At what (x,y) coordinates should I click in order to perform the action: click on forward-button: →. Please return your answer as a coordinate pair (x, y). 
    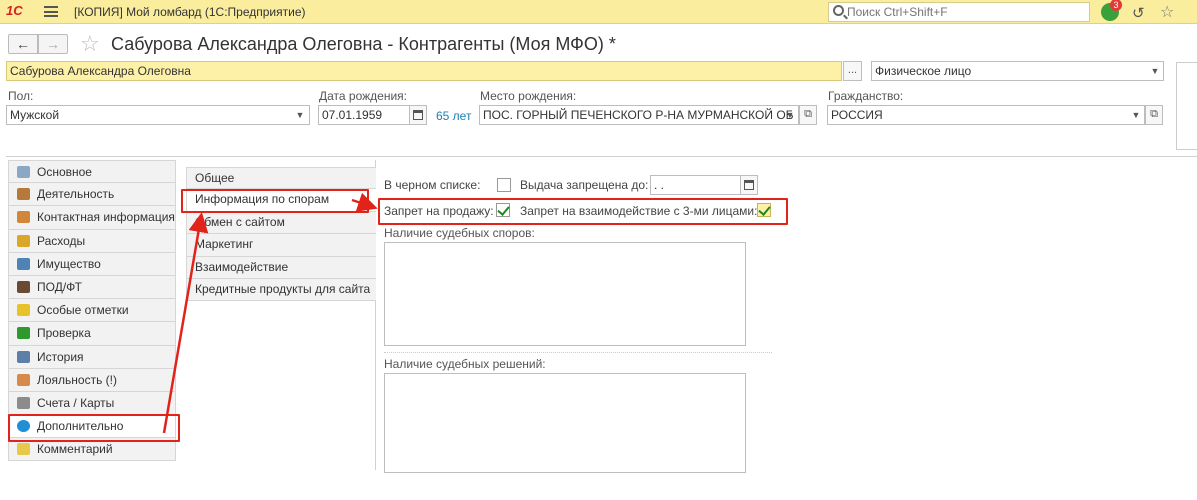
    Looking at the image, I should click on (53, 44).